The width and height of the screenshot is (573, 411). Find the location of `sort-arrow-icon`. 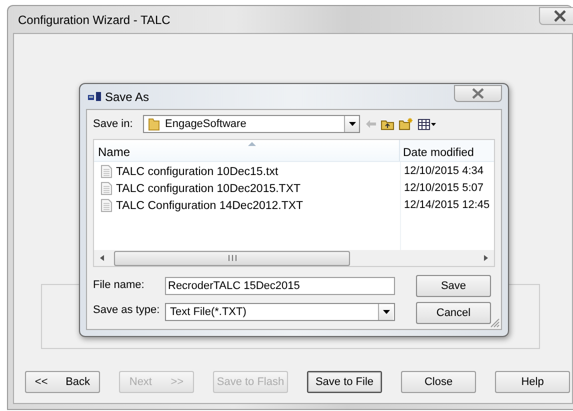

sort-arrow-icon is located at coordinates (252, 144).